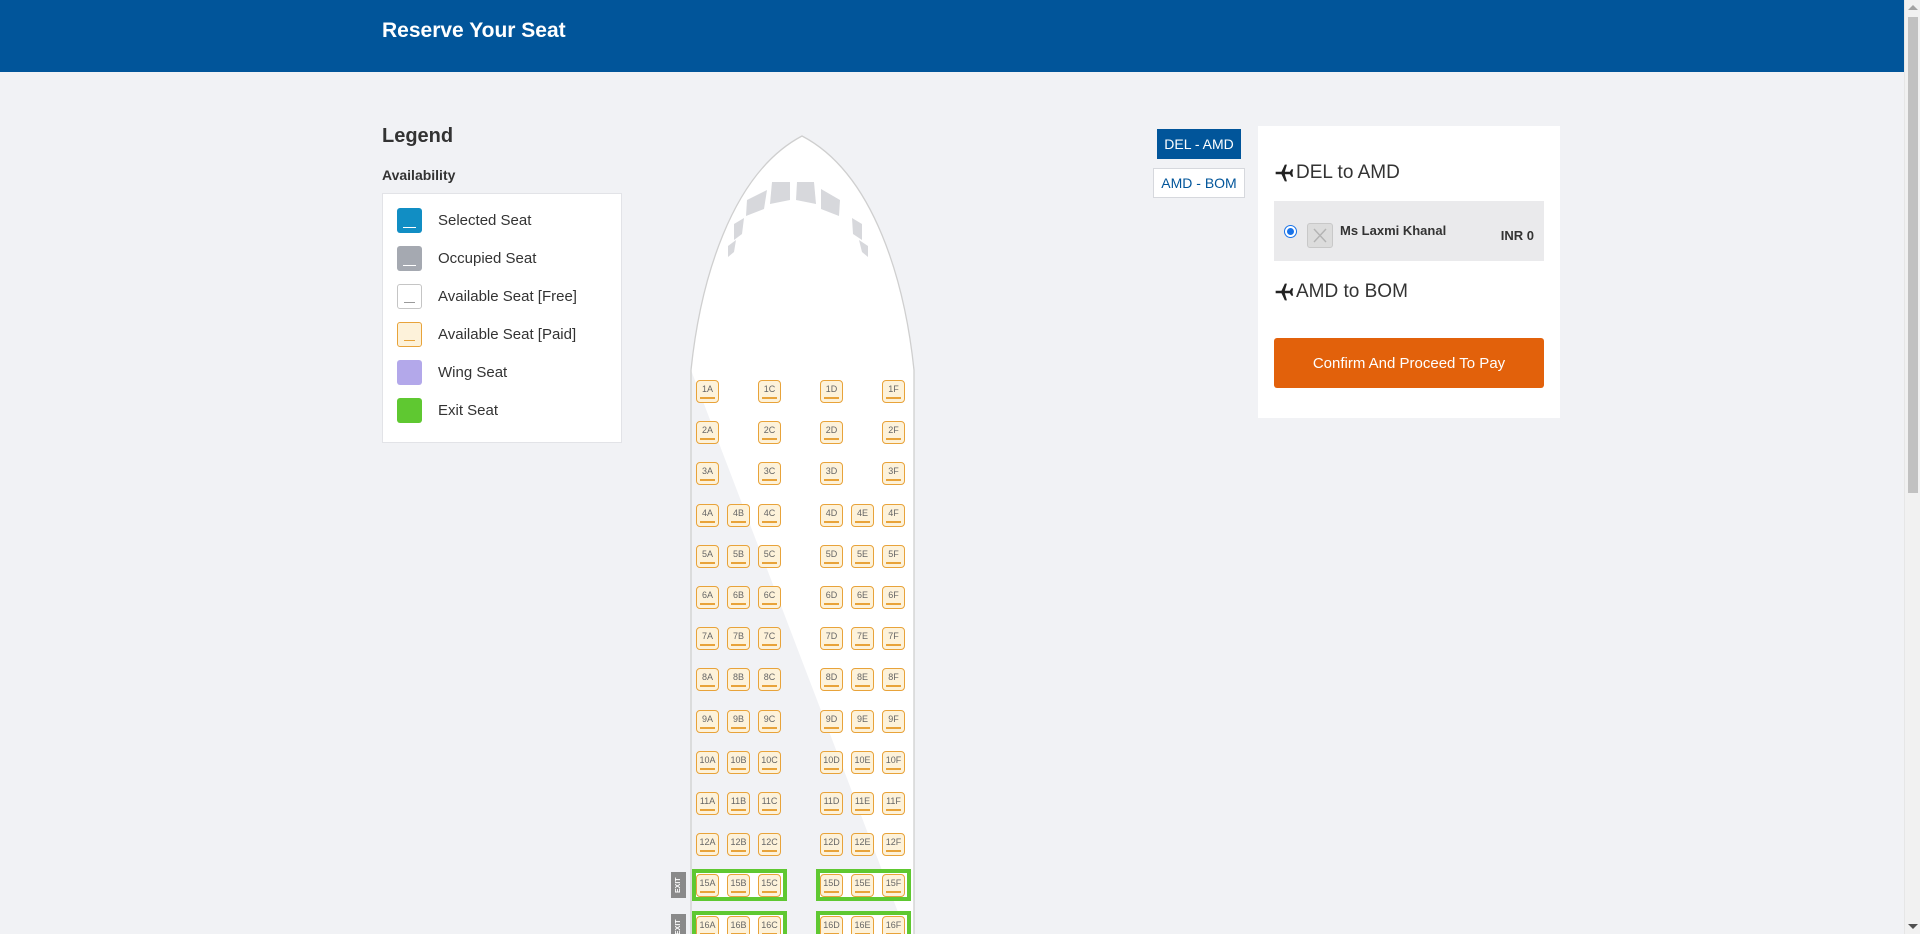  Describe the element at coordinates (487, 258) in the screenshot. I see `legend-label: Occupied Seat` at that location.